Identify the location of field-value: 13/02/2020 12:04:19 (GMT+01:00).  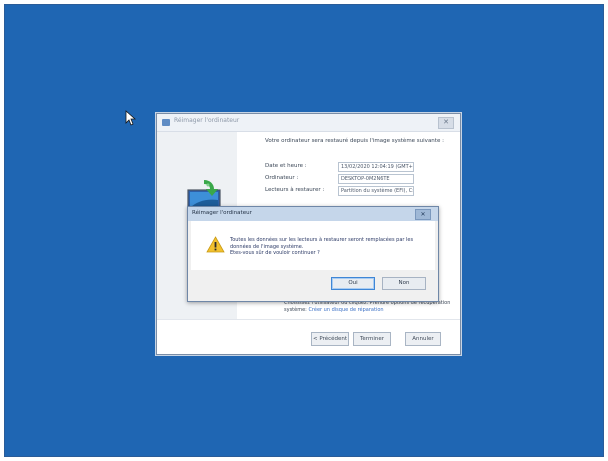
(376, 167).